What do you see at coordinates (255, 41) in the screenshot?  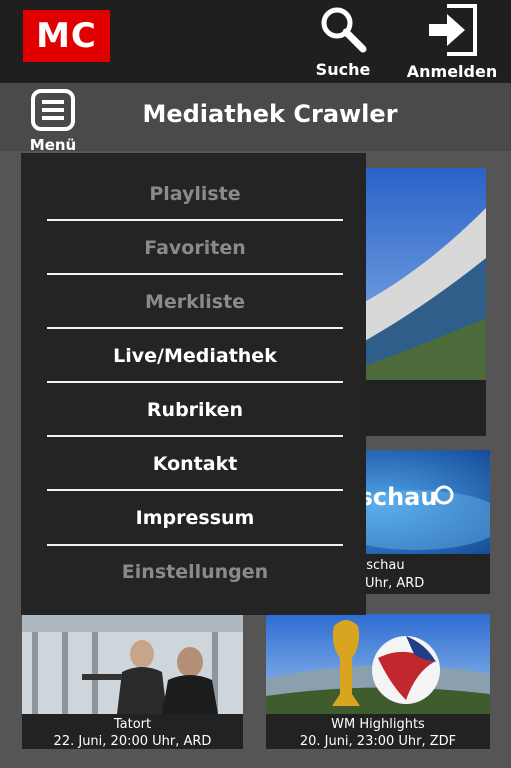 I see `top-bar: MC Suche Anmelden` at bounding box center [255, 41].